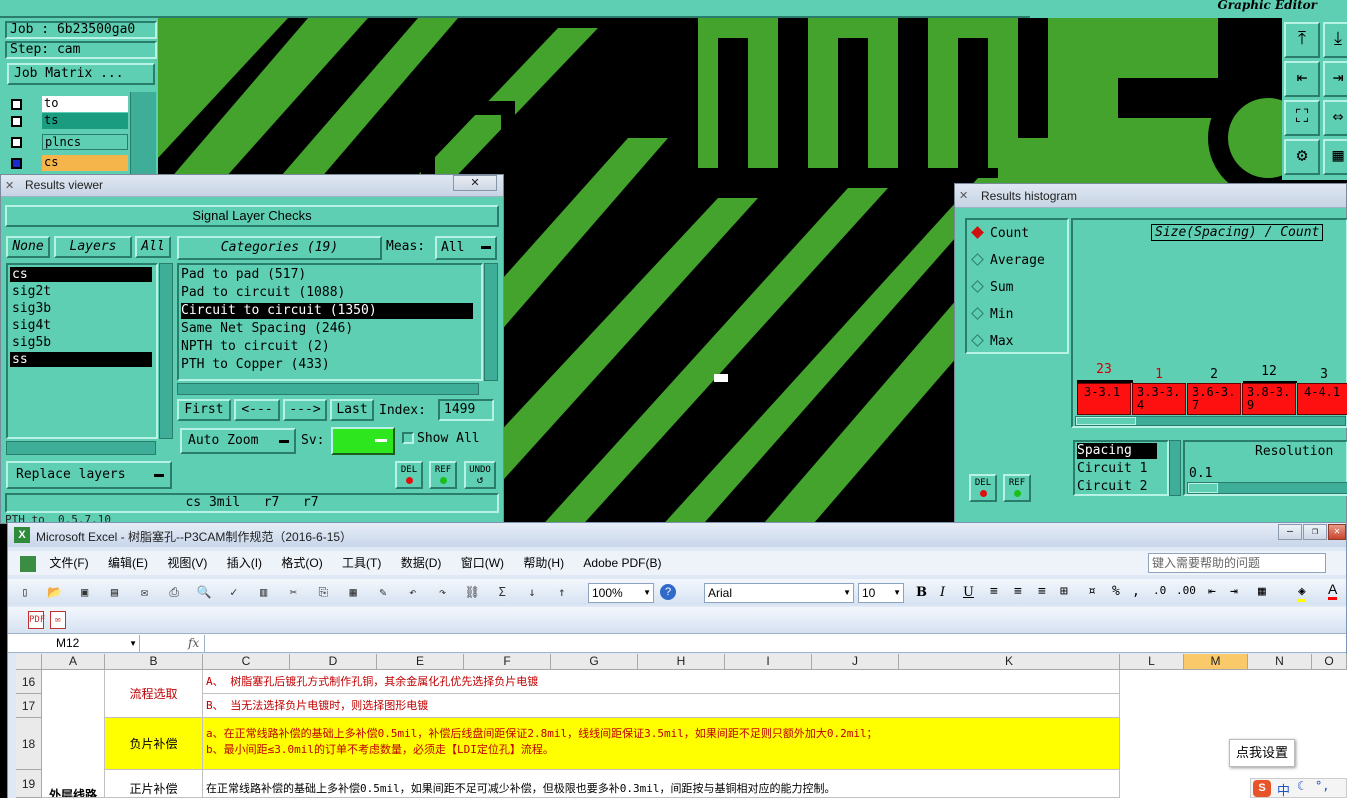 This screenshot has width=1347, height=798. What do you see at coordinates (68, 104) in the screenshot?
I see `layer-row-to: to` at bounding box center [68, 104].